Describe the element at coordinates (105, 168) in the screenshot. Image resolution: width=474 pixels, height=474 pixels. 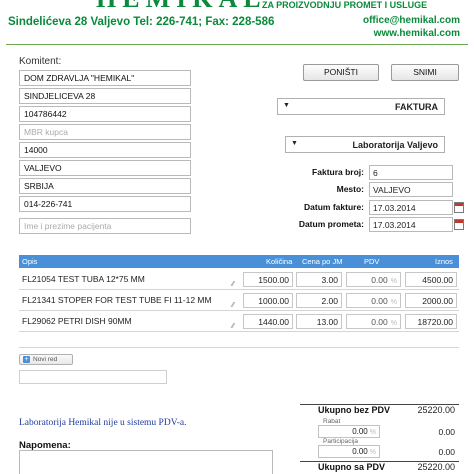
I see `customer-city-field: VALJEVO` at that location.